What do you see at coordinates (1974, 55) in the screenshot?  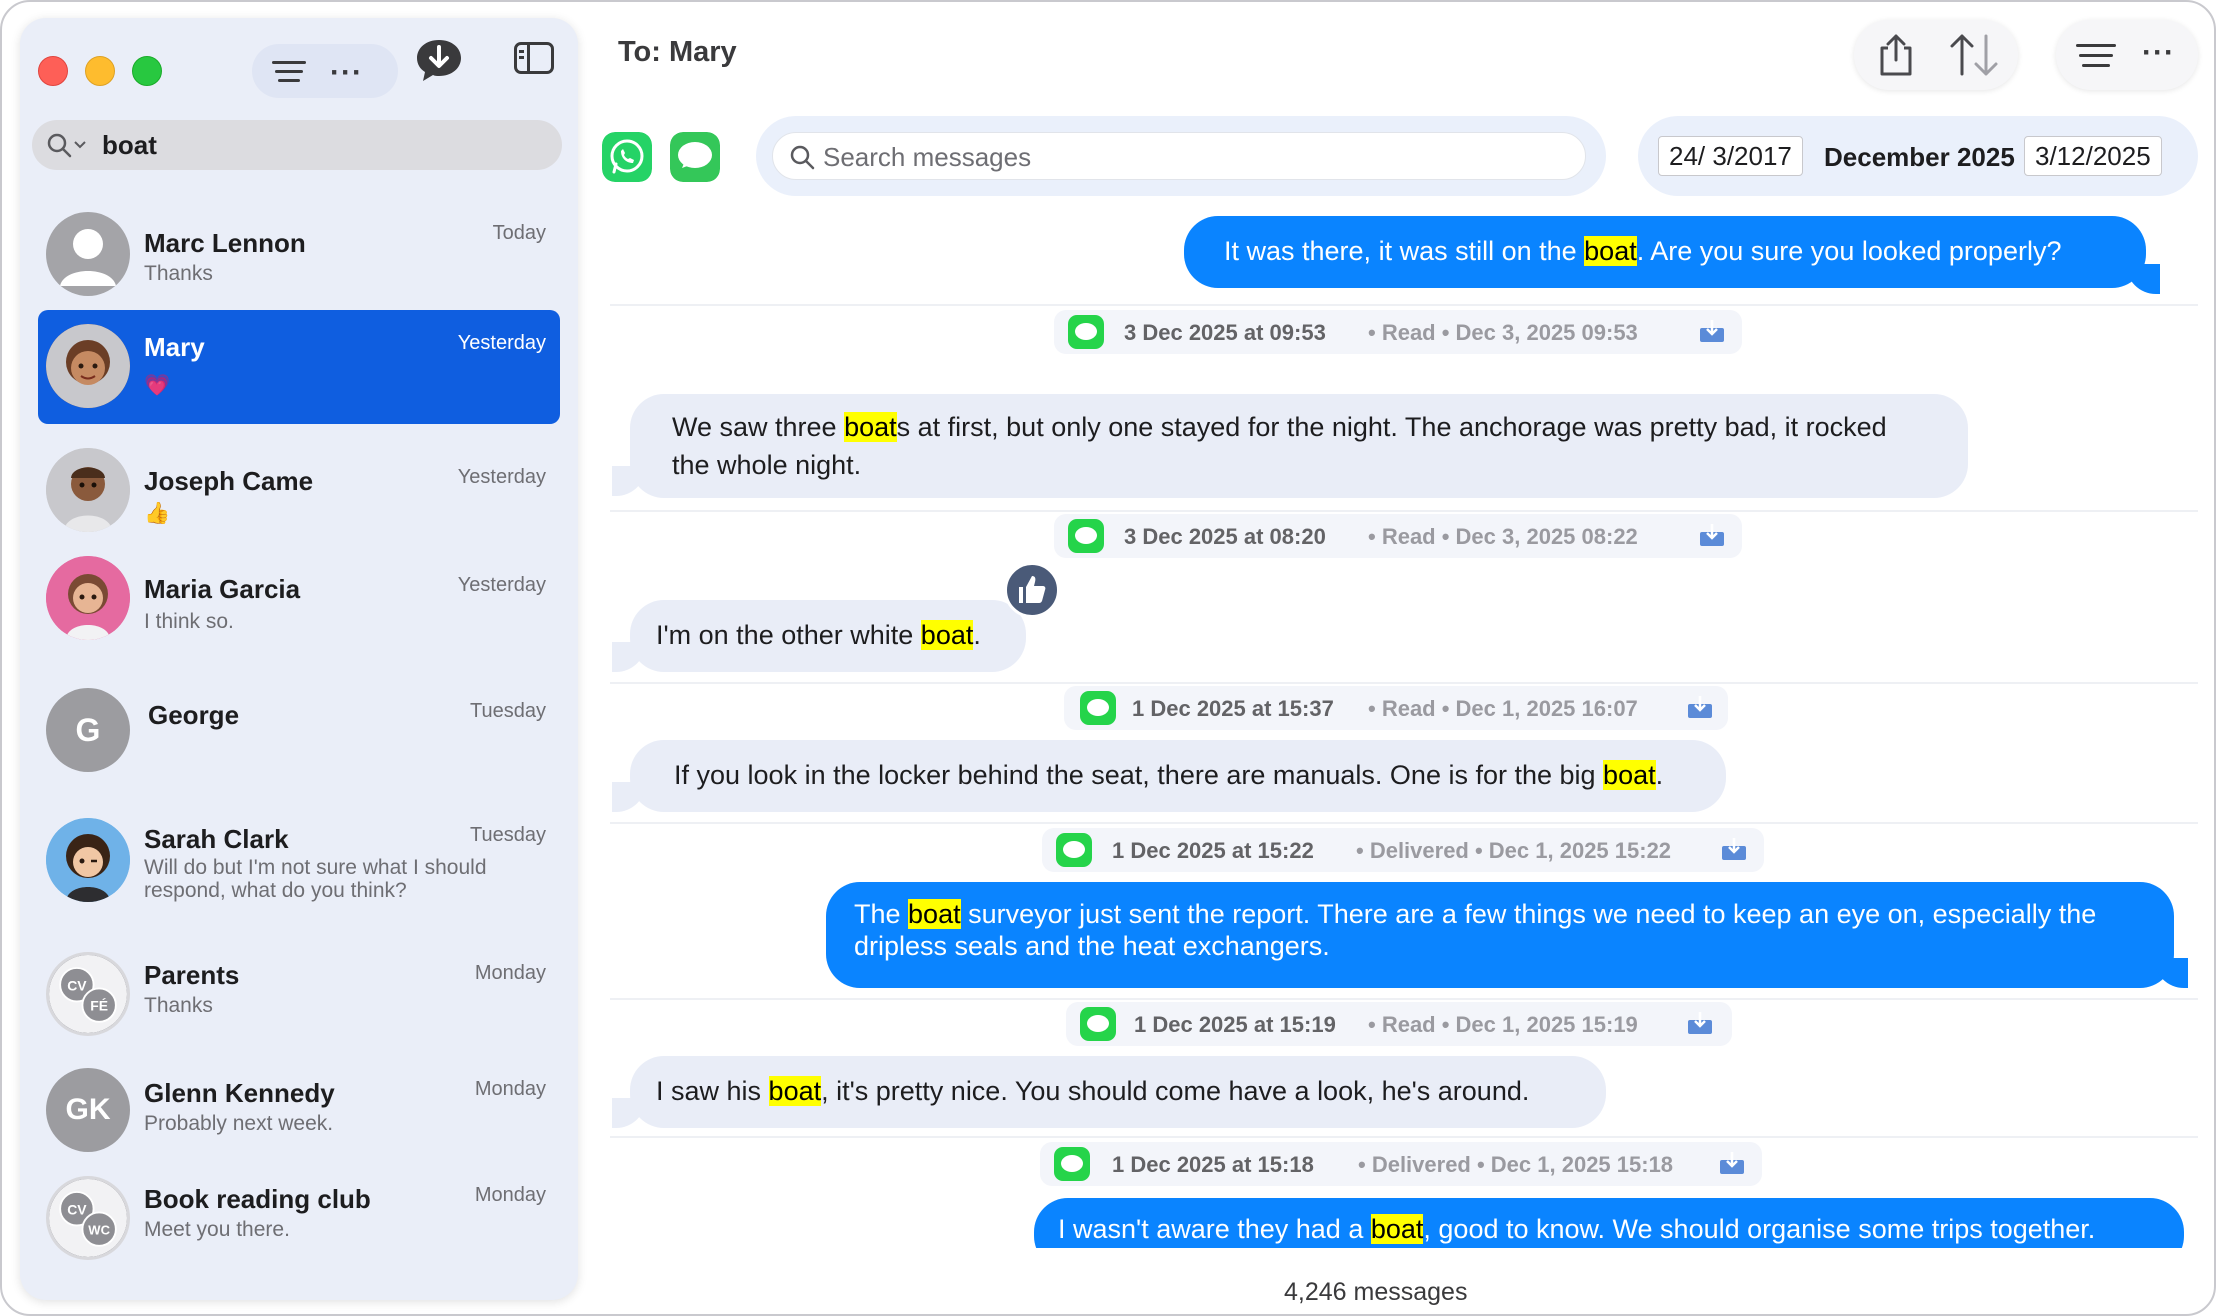 I see `sort-icon` at bounding box center [1974, 55].